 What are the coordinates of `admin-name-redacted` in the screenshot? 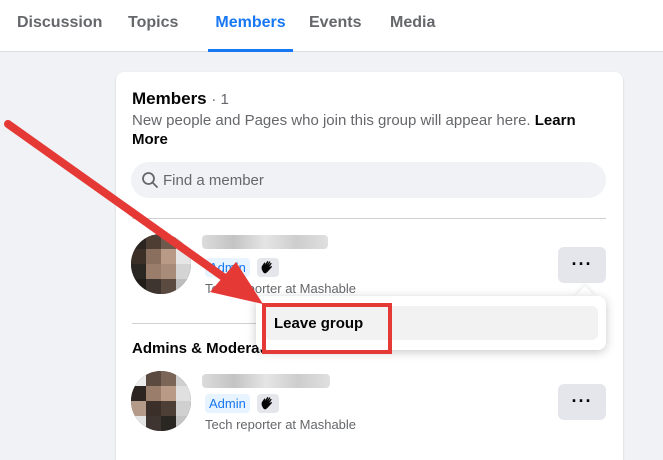 It's located at (266, 381).